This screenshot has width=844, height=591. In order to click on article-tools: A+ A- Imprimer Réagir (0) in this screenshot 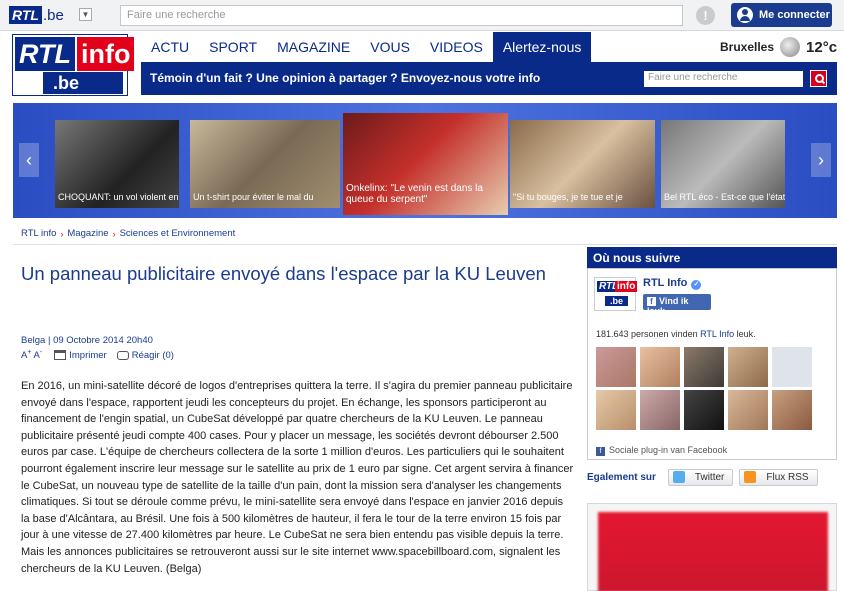, I will do `click(97, 355)`.